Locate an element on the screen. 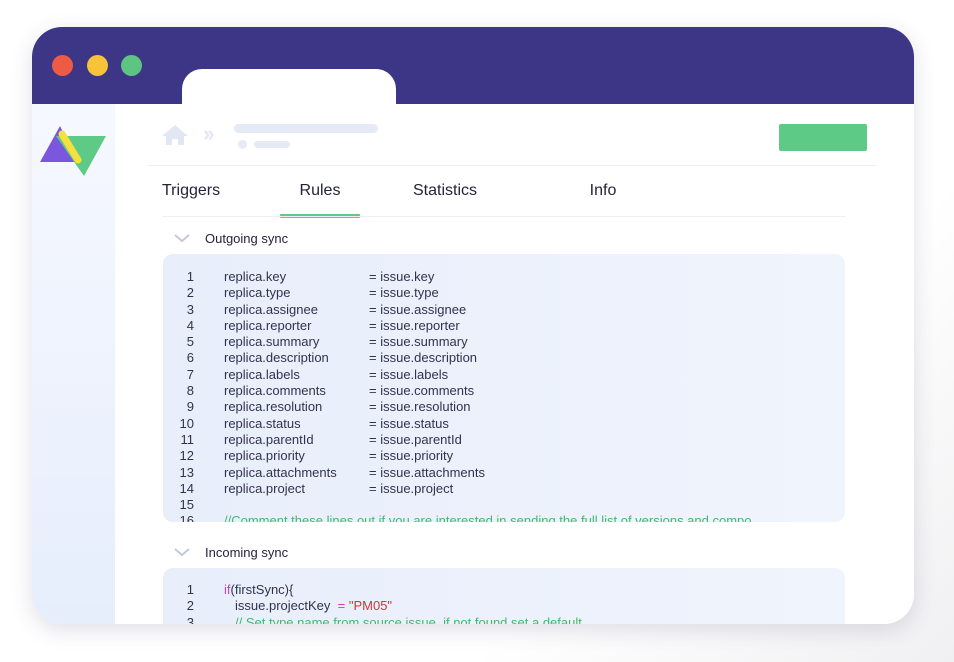  sidebar is located at coordinates (73, 364).